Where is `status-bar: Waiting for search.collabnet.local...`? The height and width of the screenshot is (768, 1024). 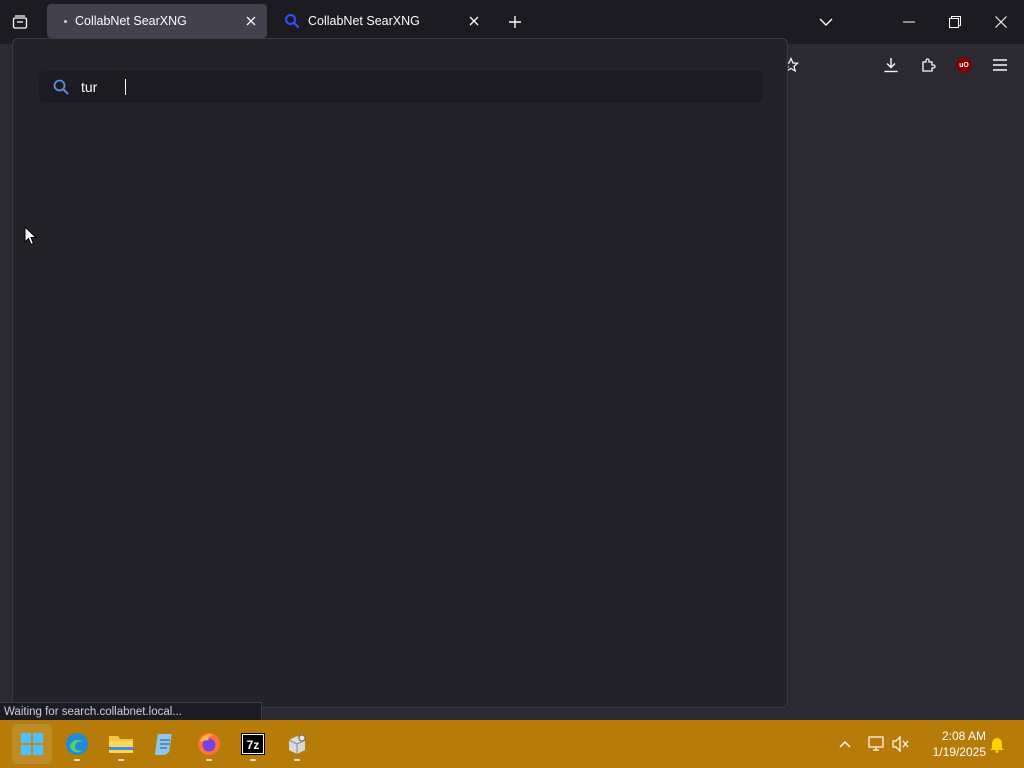
status-bar: Waiting for search.collabnet.local... is located at coordinates (131, 711).